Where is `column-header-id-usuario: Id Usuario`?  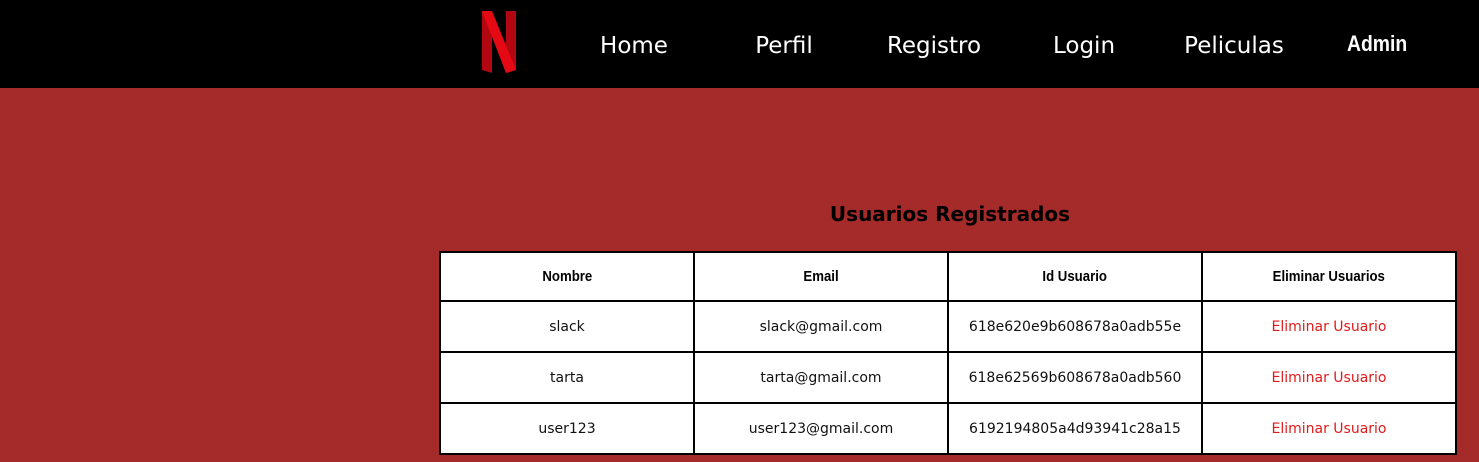
column-header-id-usuario: Id Usuario is located at coordinates (1075, 276).